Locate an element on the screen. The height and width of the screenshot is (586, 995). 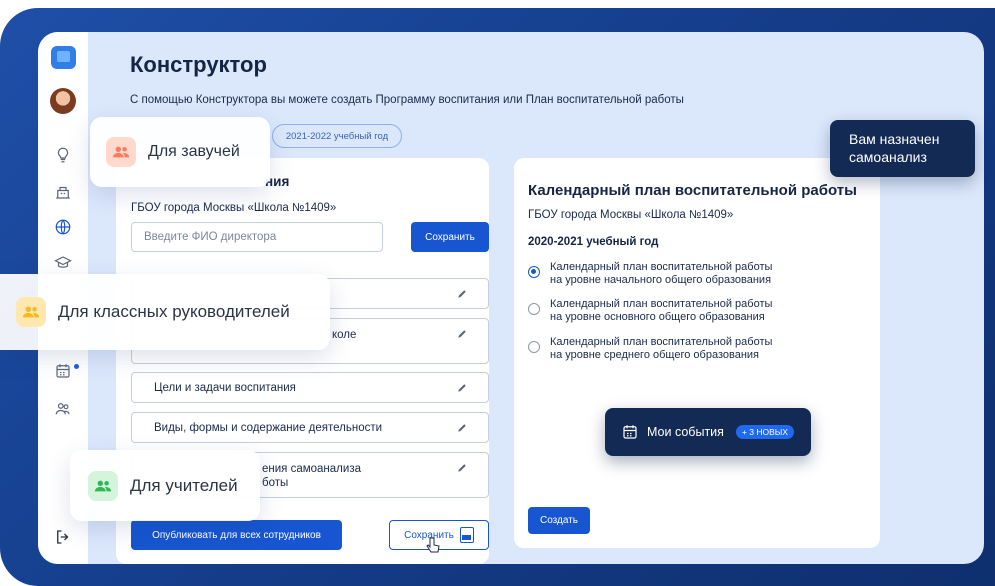
section-item-label: Виды, формы и содержание деятельности is located at coordinates (268, 428).